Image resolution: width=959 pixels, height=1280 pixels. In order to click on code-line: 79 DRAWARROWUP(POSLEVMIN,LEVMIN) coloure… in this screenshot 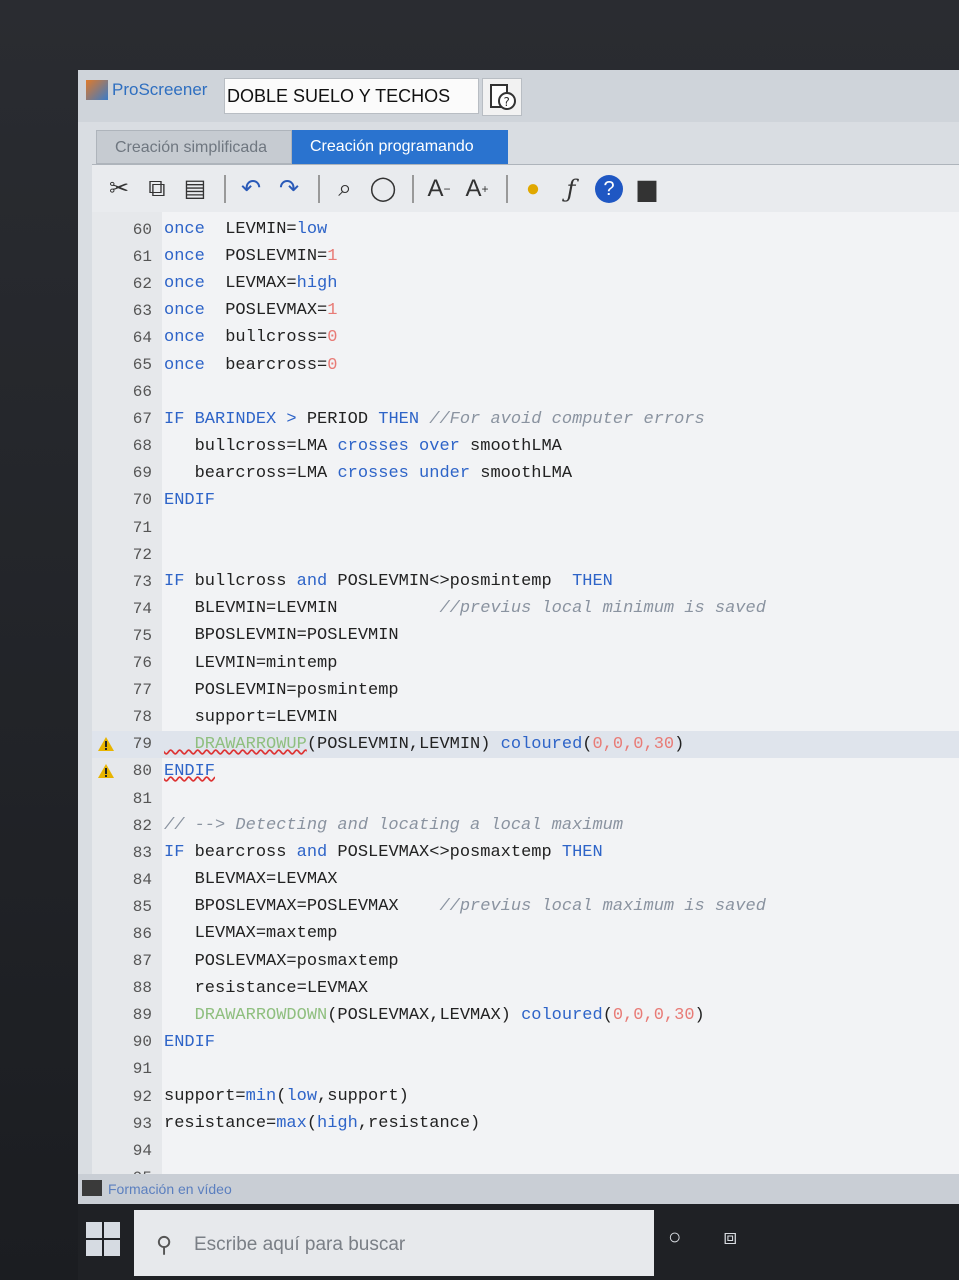, I will do `click(525, 744)`.